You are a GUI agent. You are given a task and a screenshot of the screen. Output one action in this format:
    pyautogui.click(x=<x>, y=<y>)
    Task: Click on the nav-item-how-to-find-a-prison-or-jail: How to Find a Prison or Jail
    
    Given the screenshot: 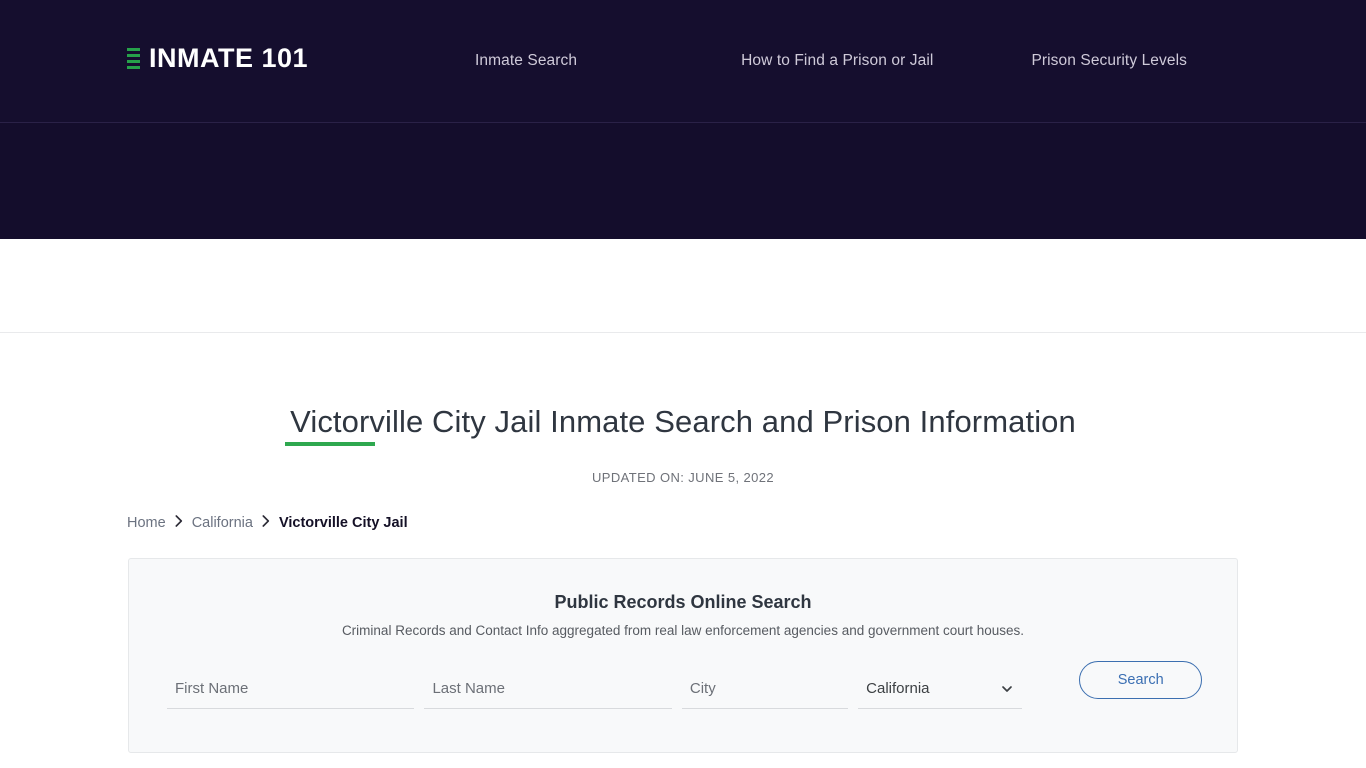 What is the action you would take?
    pyautogui.click(x=837, y=61)
    